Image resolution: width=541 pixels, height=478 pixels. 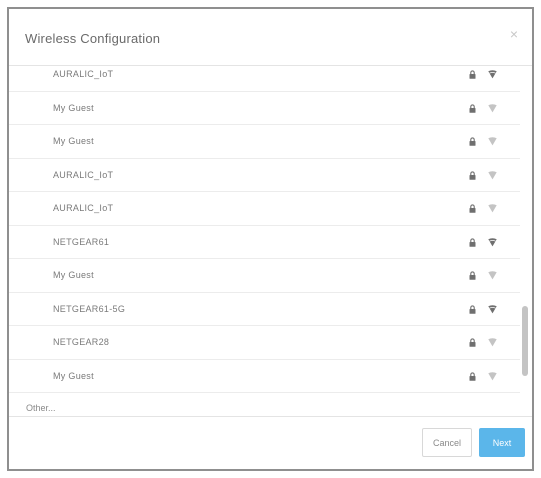 I want to click on network-row: NETGEAR28, so click(x=264, y=343).